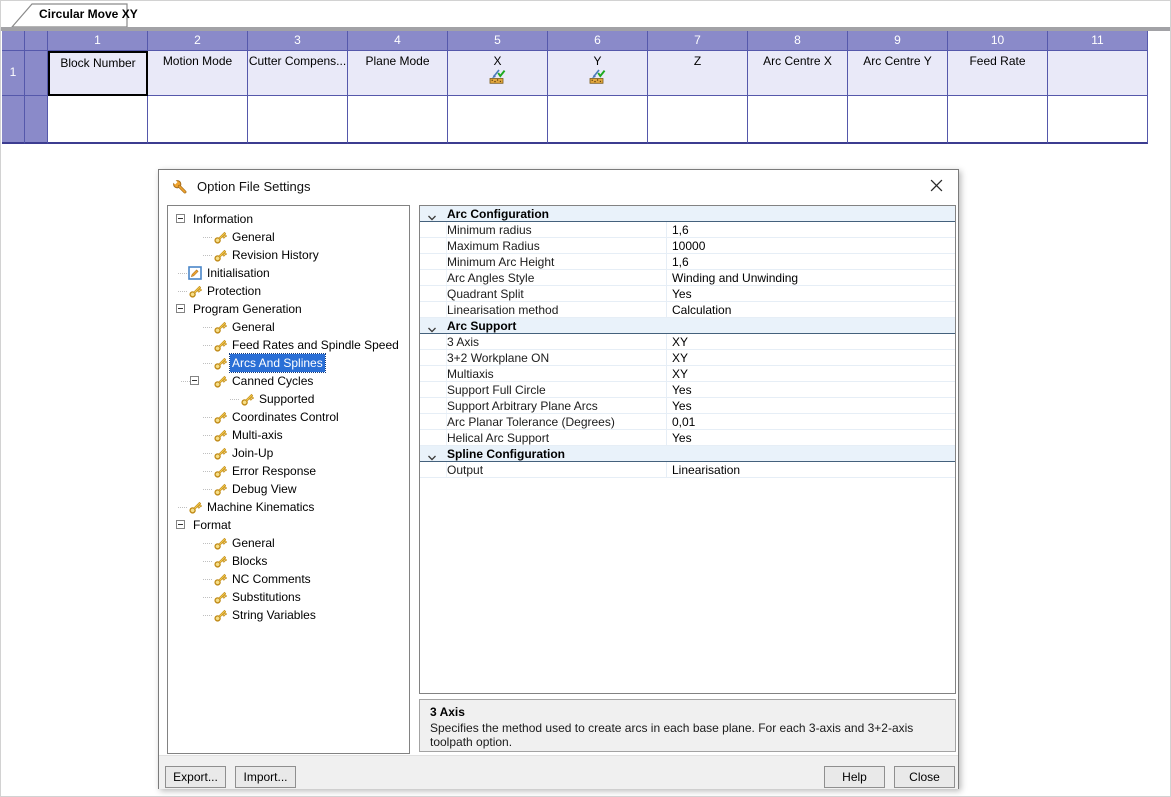  Describe the element at coordinates (288, 273) in the screenshot. I see `tree-item-initialisation: Initialisation` at that location.